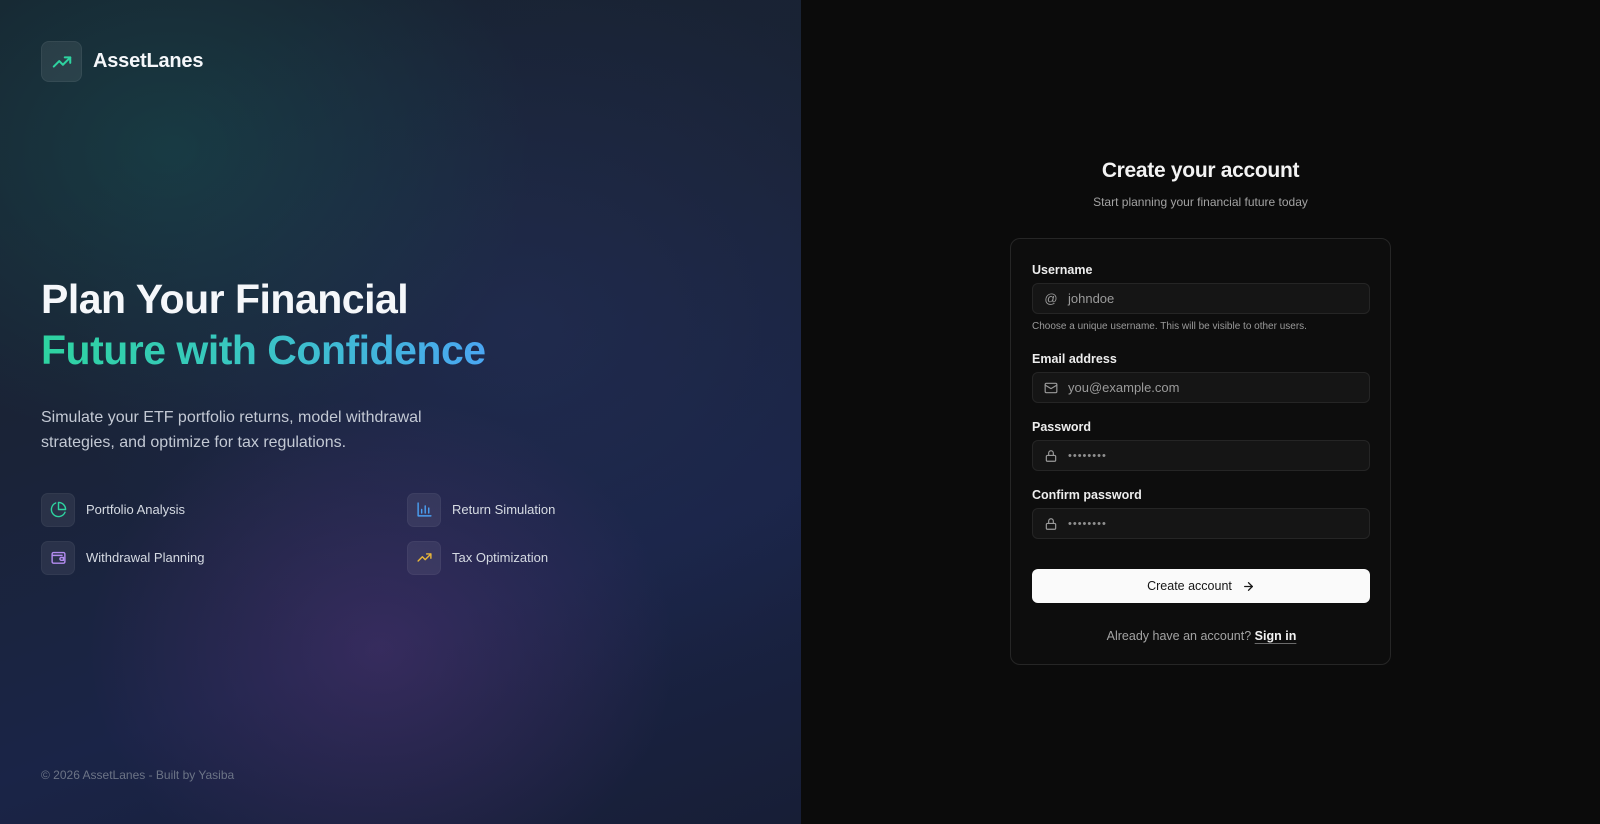 The width and height of the screenshot is (1600, 824). I want to click on email-input: you@example.com, so click(1201, 387).